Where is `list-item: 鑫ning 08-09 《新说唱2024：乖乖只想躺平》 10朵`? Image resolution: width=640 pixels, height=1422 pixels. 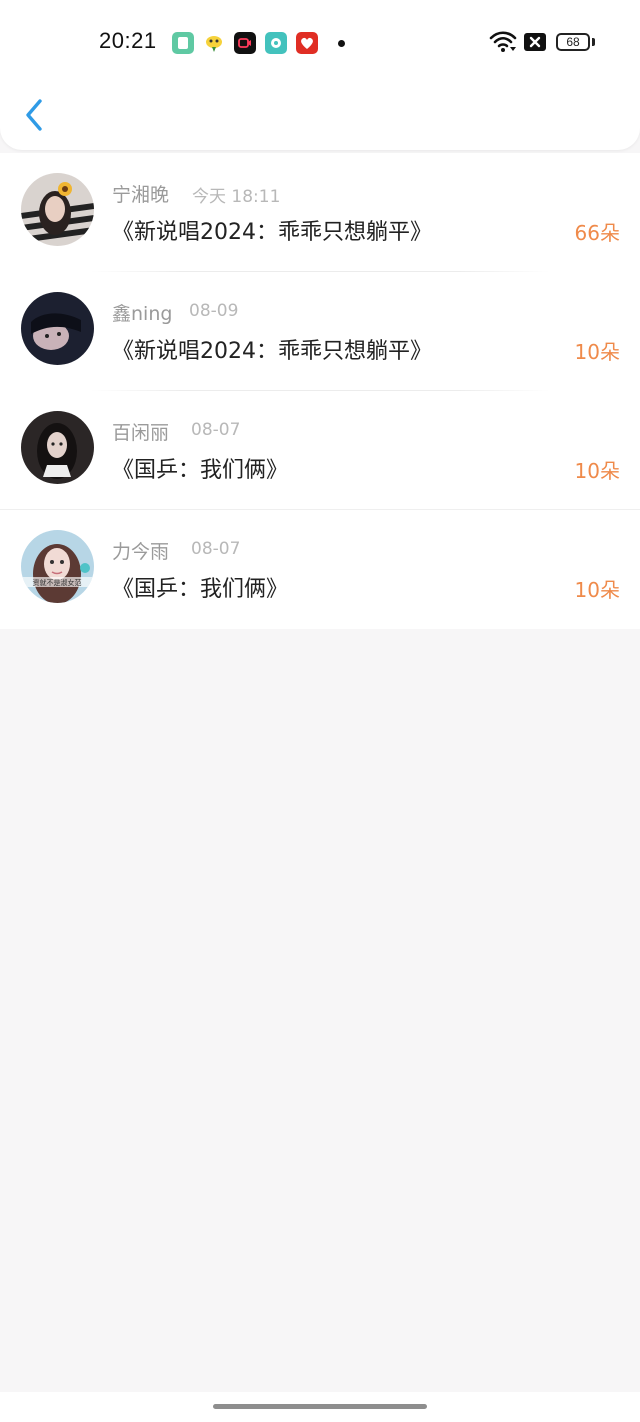
list-item: 鑫ning 08-09 《新说唱2024：乖乖只想躺平》 10朵 is located at coordinates (320, 331).